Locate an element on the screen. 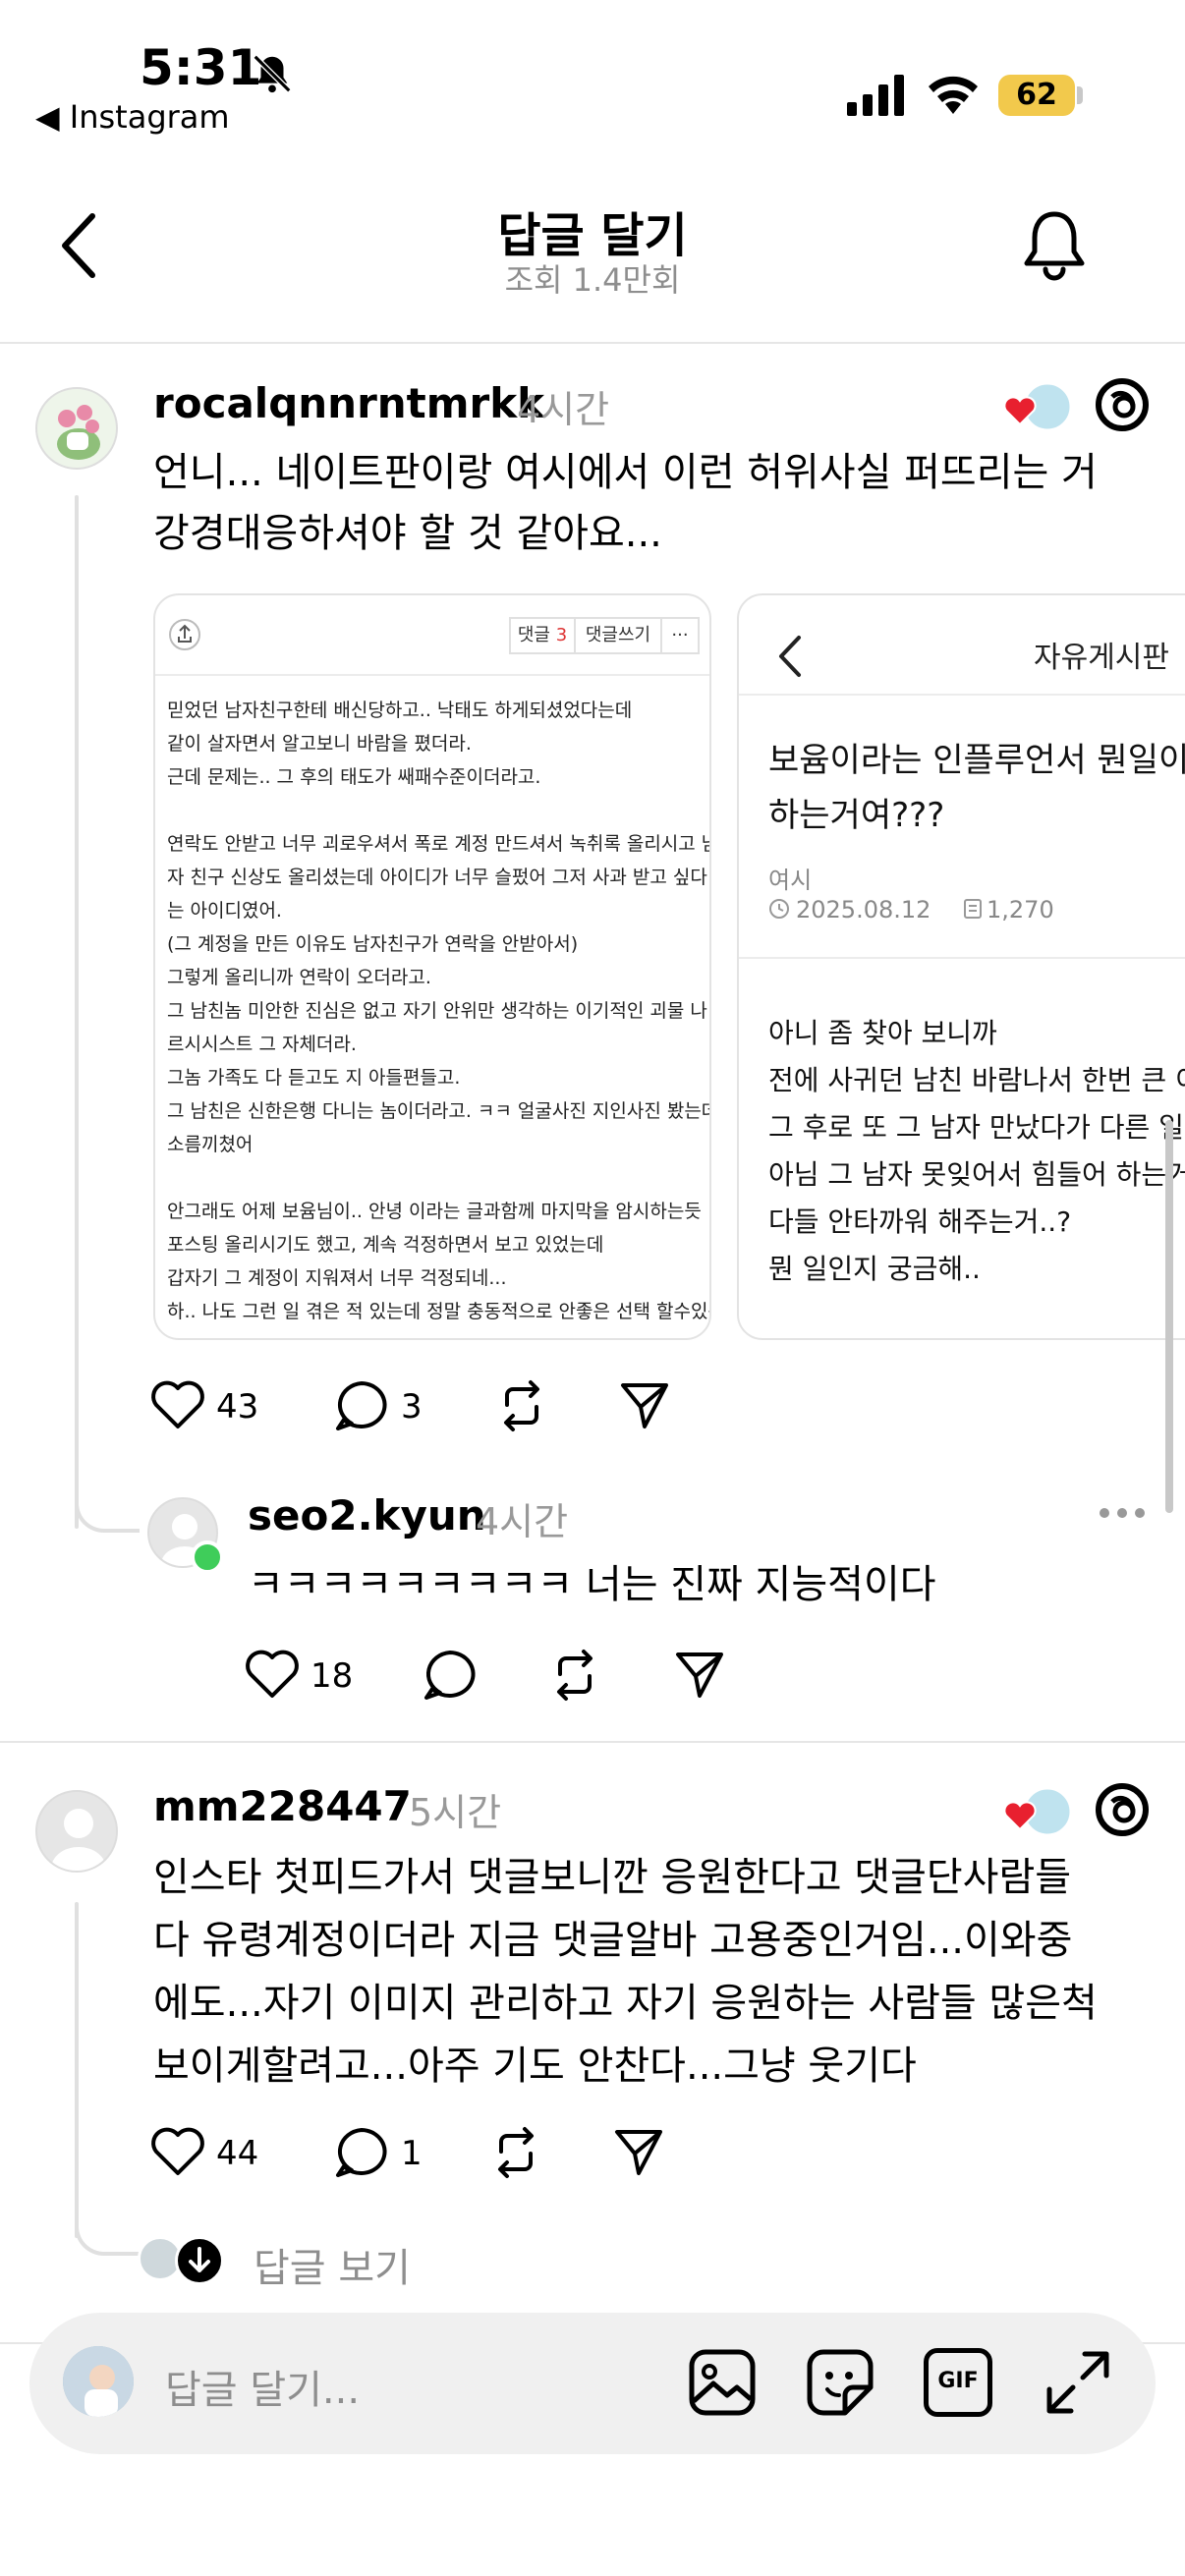  card-line: 르시시스트 그 자체더라. is located at coordinates (262, 1044).